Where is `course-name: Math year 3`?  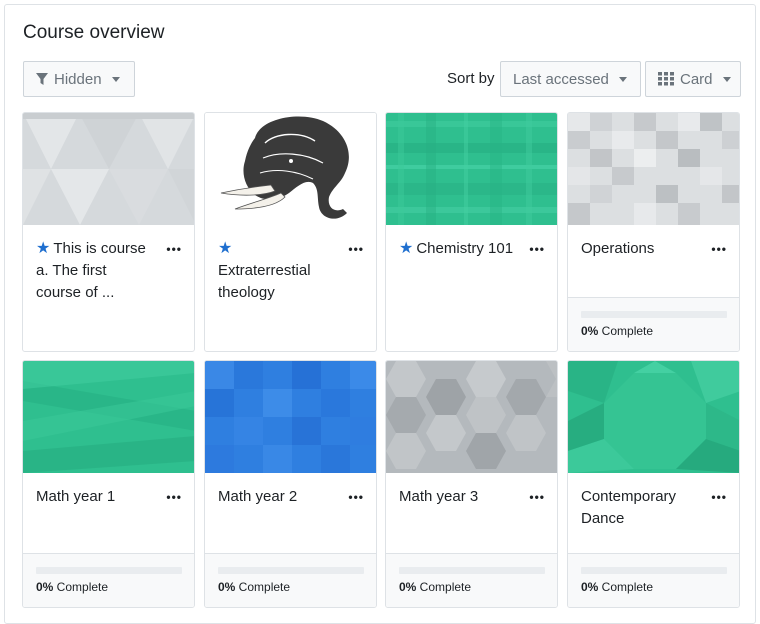 course-name: Math year 3 is located at coordinates (438, 496).